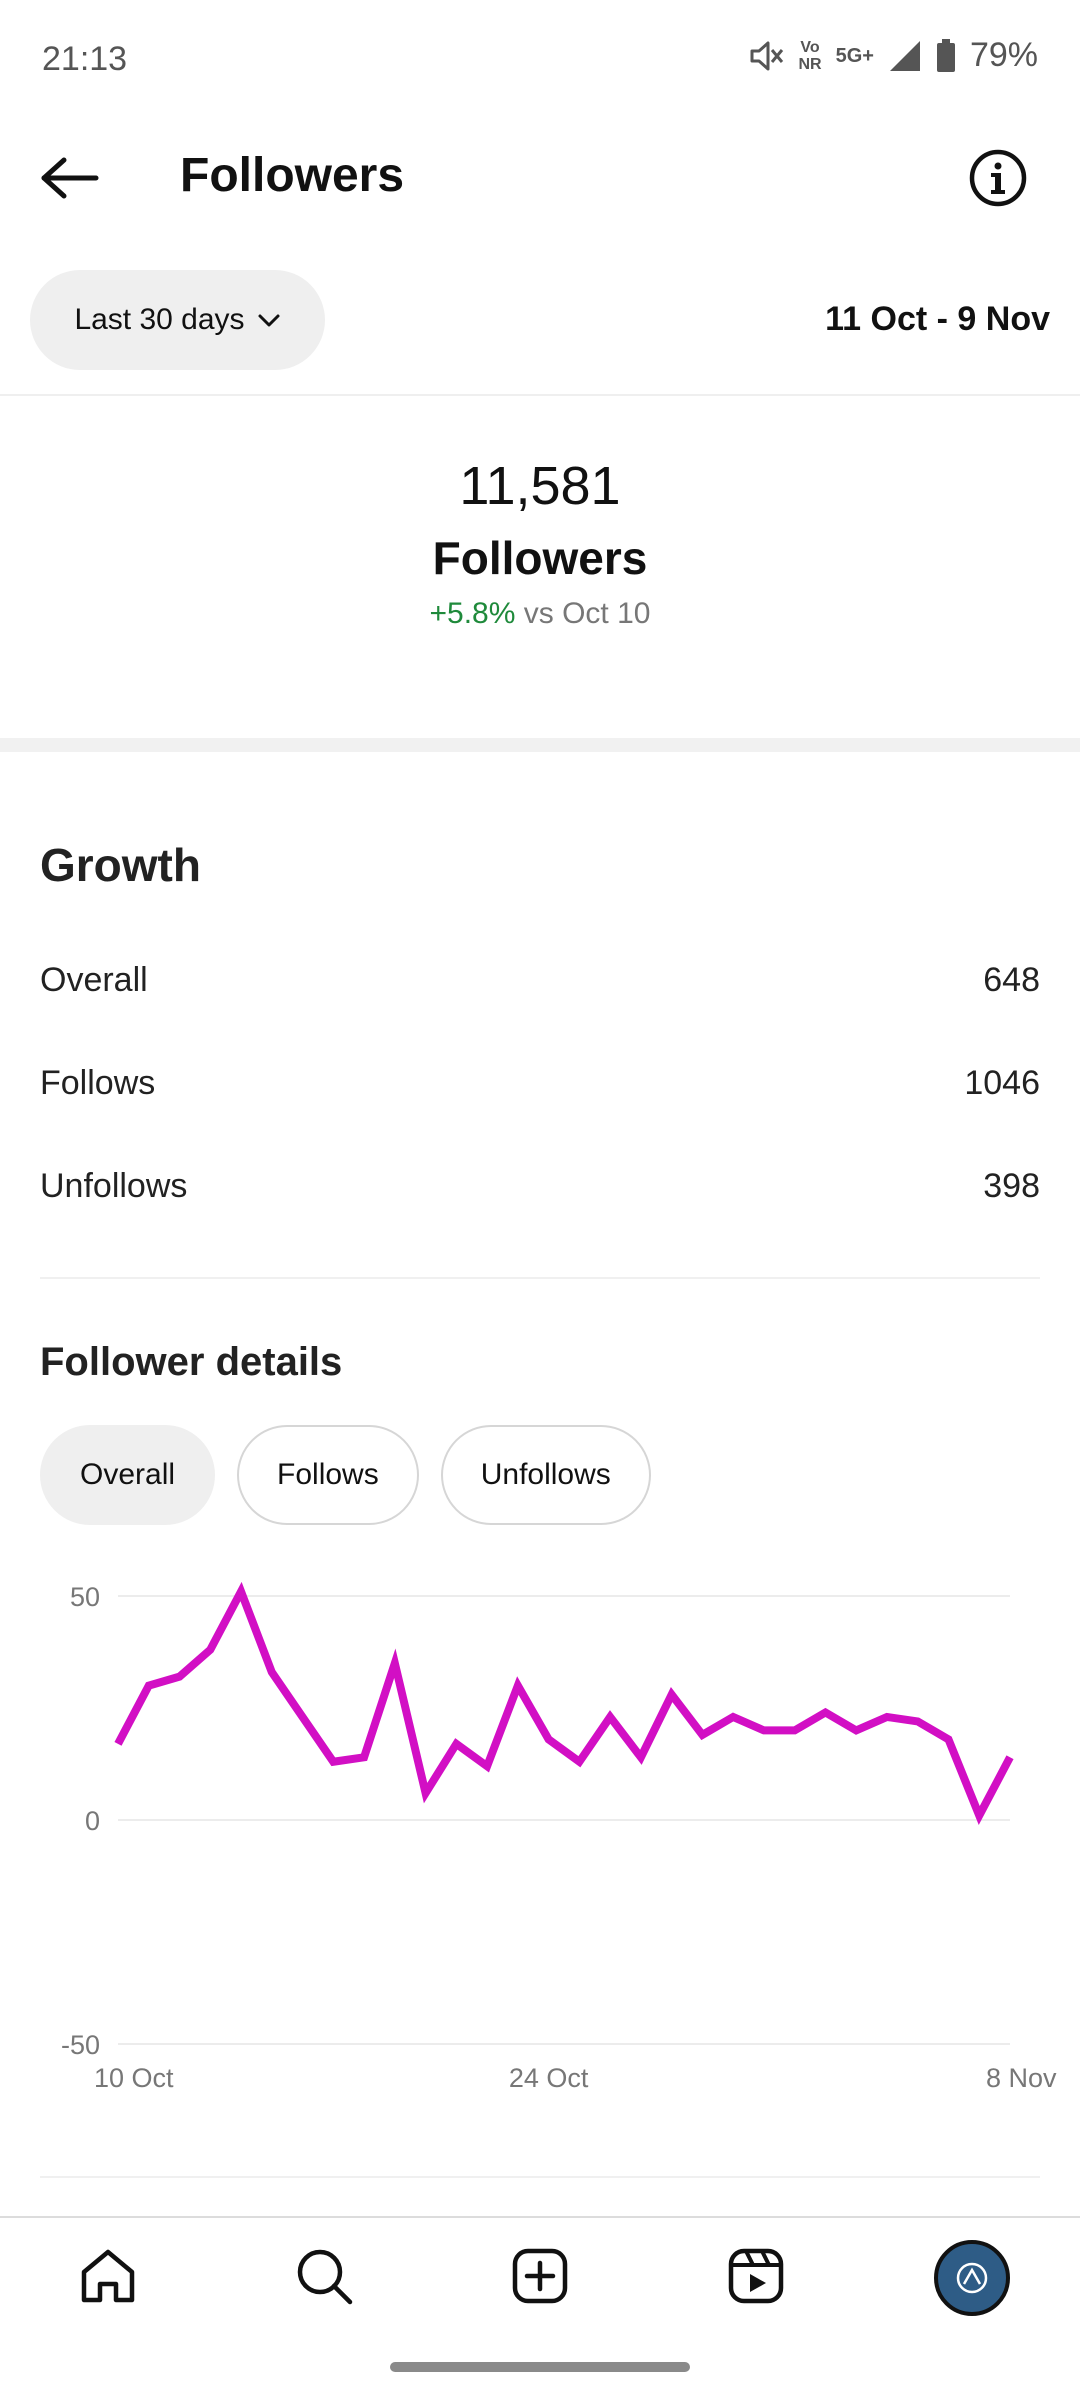 The image size is (1080, 2400). What do you see at coordinates (472, 613) in the screenshot?
I see `change-percent: +5.8%` at bounding box center [472, 613].